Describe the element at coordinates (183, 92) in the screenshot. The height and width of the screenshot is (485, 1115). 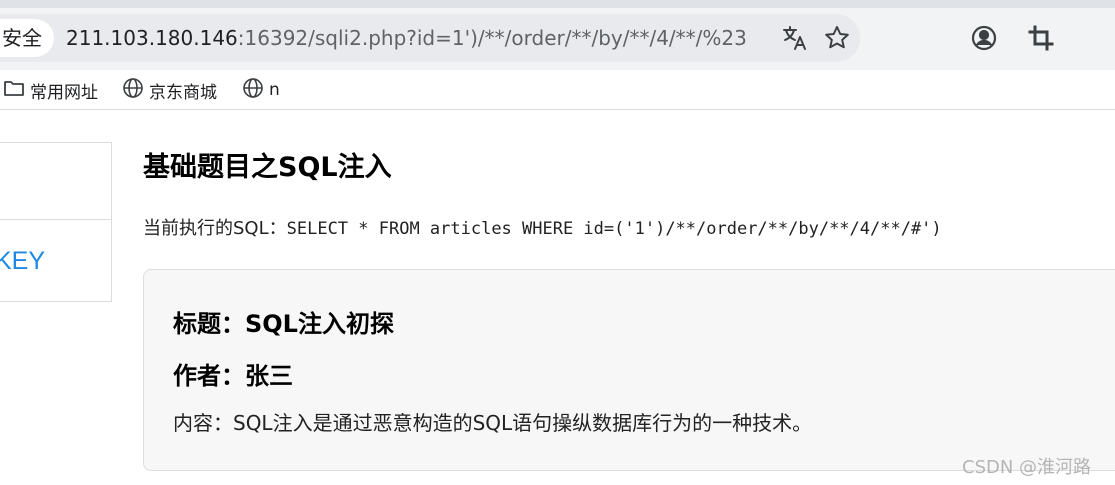
I see `bookmark-label: 京东商城` at that location.